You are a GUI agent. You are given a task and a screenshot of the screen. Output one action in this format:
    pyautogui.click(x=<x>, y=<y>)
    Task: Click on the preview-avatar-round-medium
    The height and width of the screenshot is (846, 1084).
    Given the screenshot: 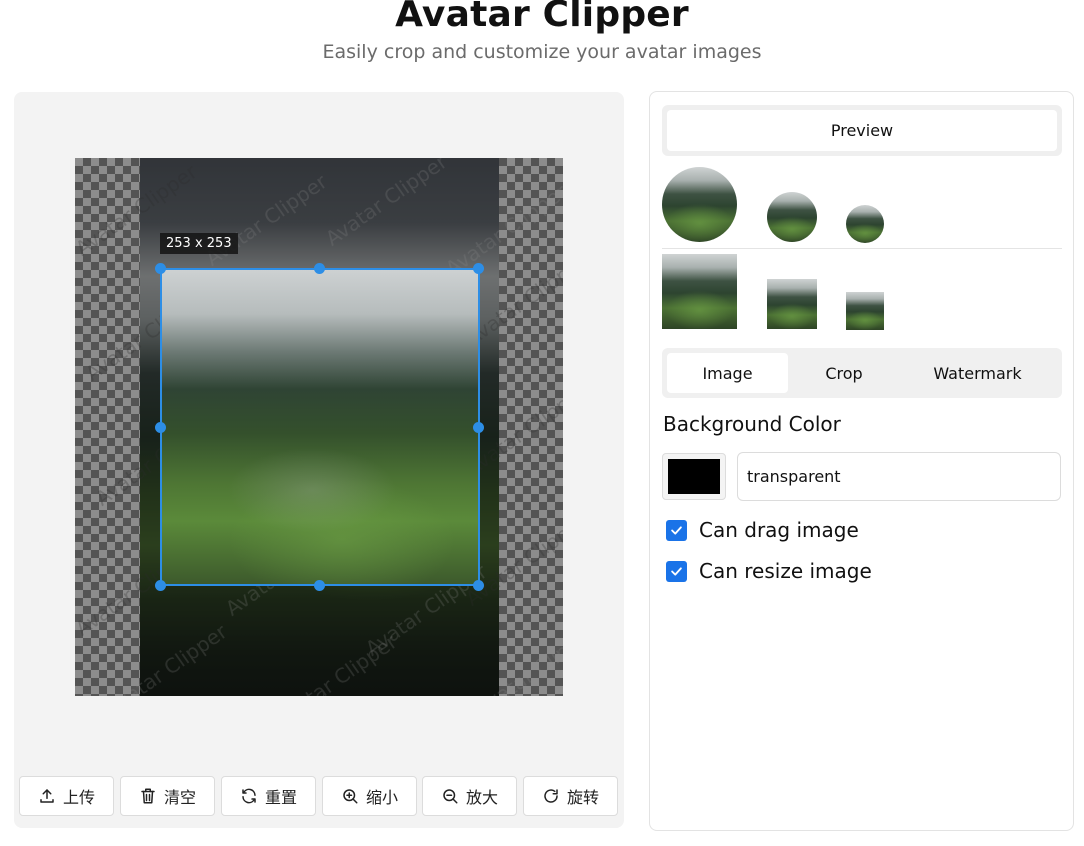 What is the action you would take?
    pyautogui.click(x=792, y=217)
    